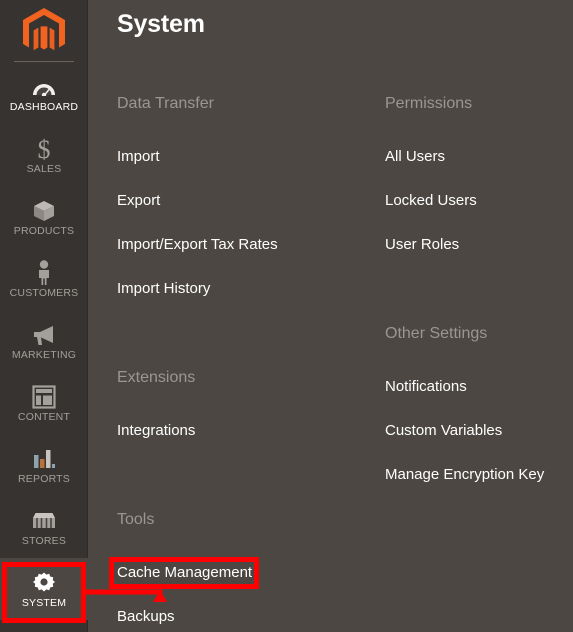 The height and width of the screenshot is (632, 573). Describe the element at coordinates (415, 156) in the screenshot. I see `menu-link-all-users: All Users` at that location.